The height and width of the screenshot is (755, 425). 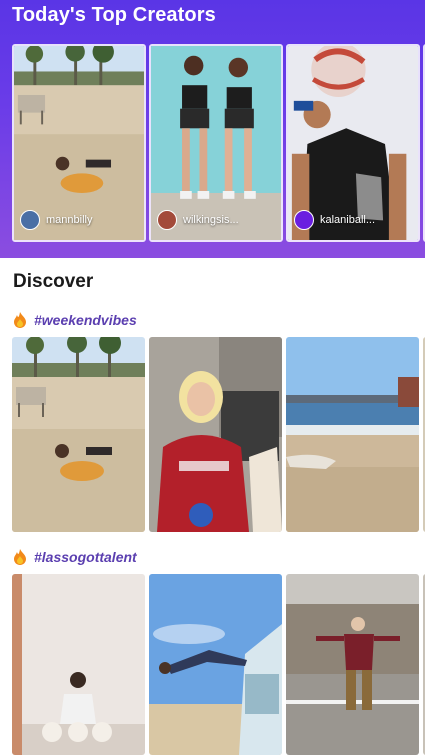 I want to click on creator-card-1: mannbilly, so click(x=79, y=143).